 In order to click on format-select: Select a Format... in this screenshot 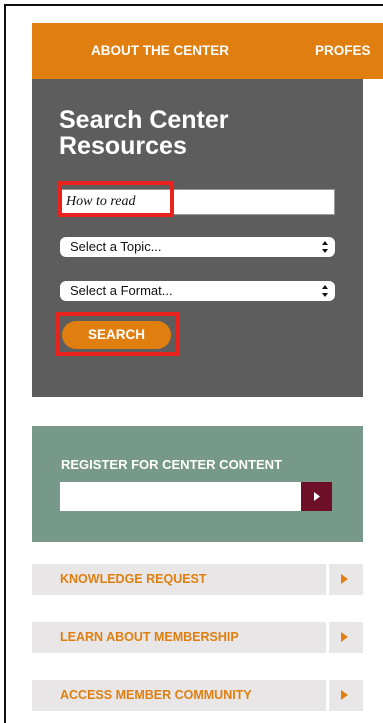, I will do `click(197, 291)`.